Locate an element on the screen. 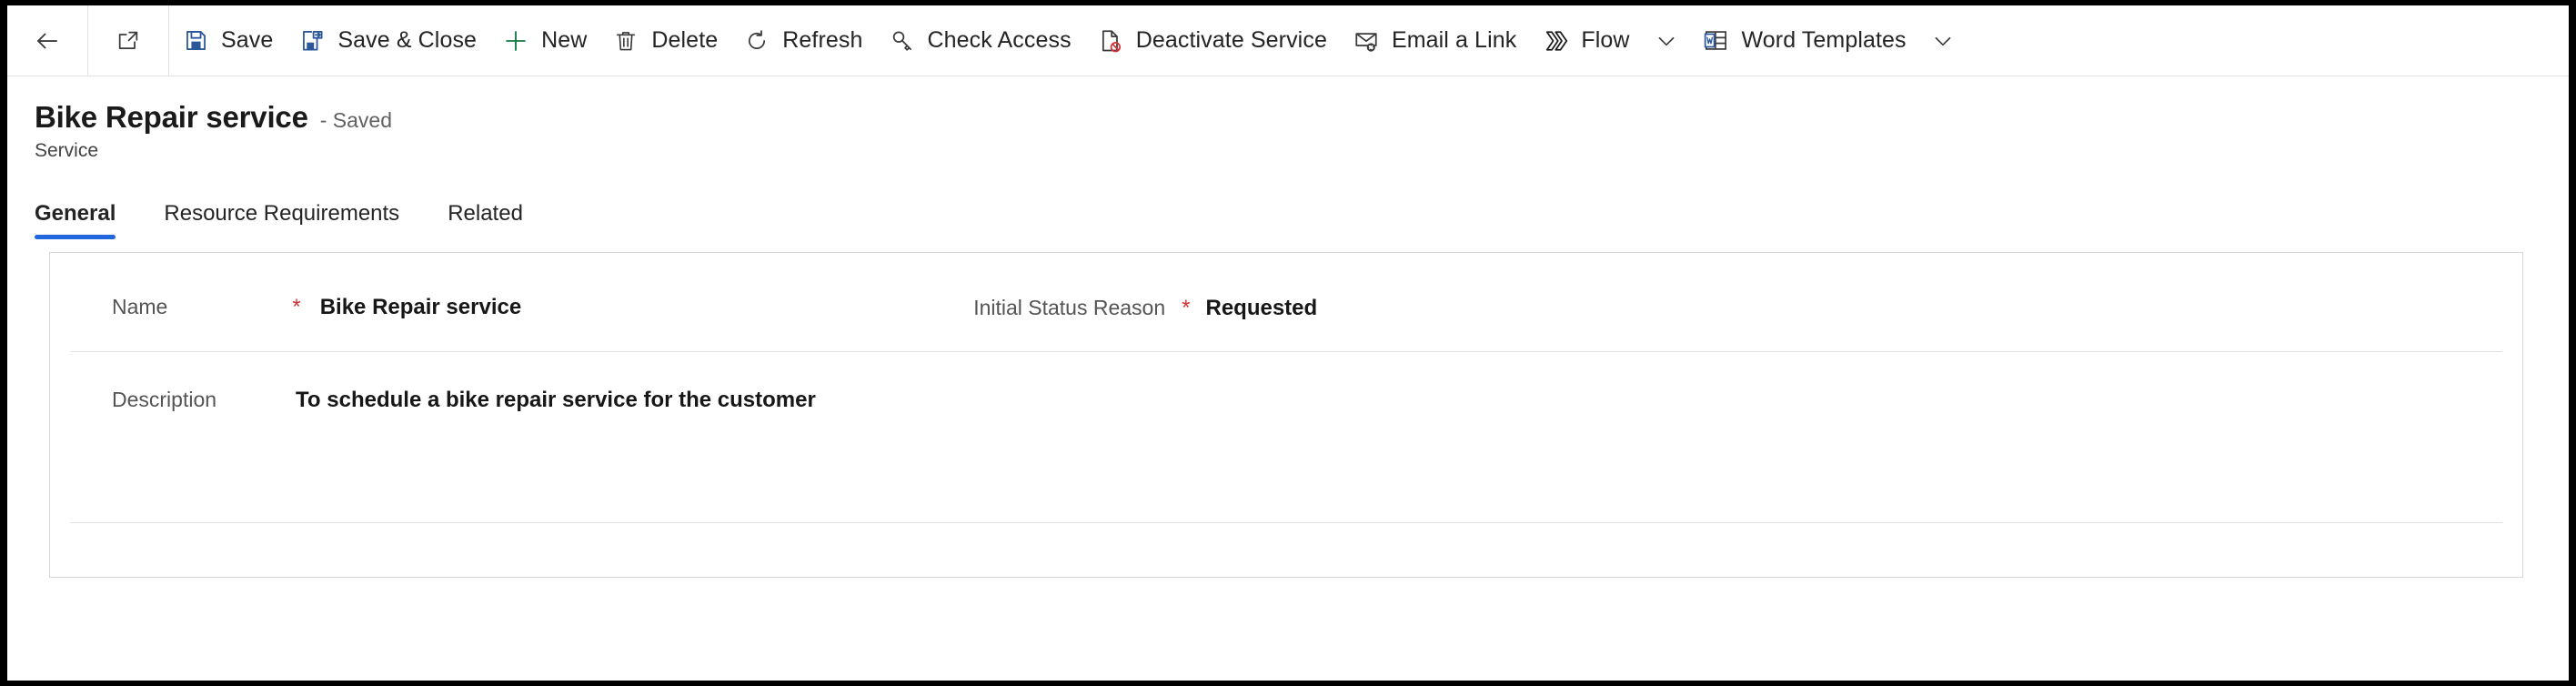 The height and width of the screenshot is (686, 2576). field-name: Name * is located at coordinates (206, 307).